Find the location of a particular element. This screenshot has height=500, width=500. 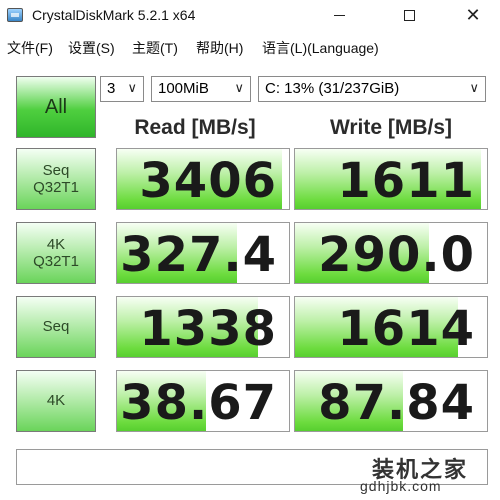

test-count-select: 3 ∨ is located at coordinates (122, 89).